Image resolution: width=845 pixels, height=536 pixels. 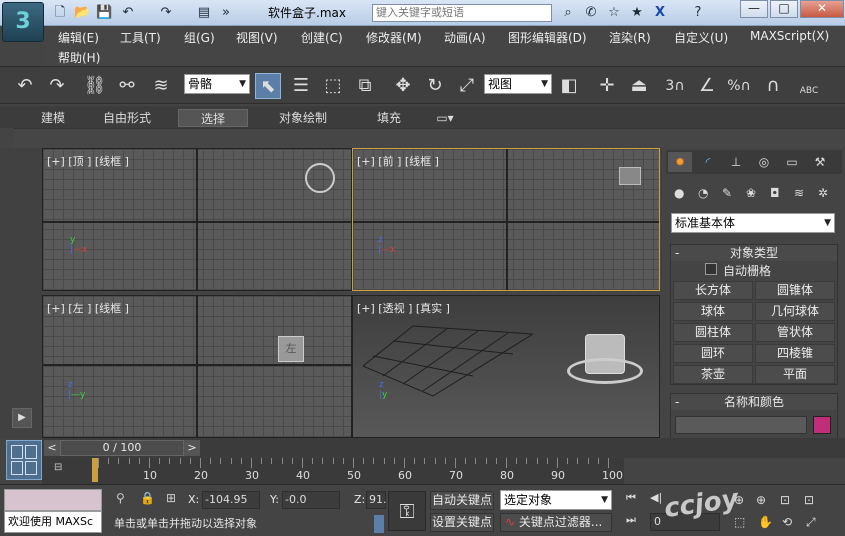 What do you see at coordinates (809, 86) in the screenshot?
I see `edit-named-selection-icon: ABC` at bounding box center [809, 86].